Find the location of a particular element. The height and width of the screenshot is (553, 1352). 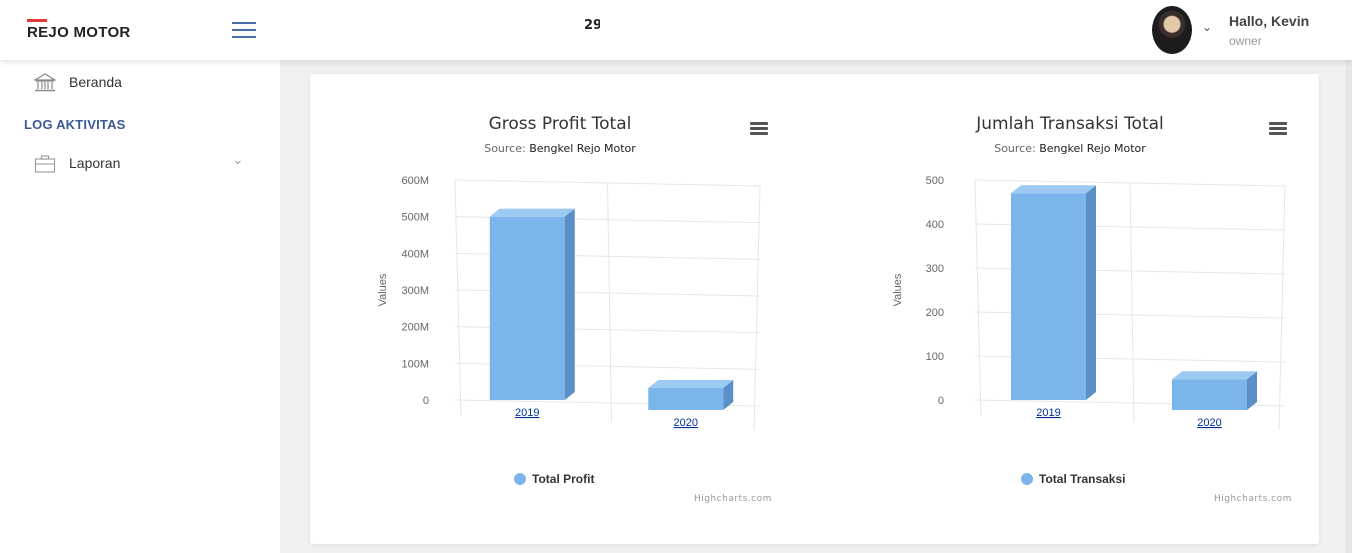

chart-title: Jumlah Transaksi Total is located at coordinates (1070, 124).